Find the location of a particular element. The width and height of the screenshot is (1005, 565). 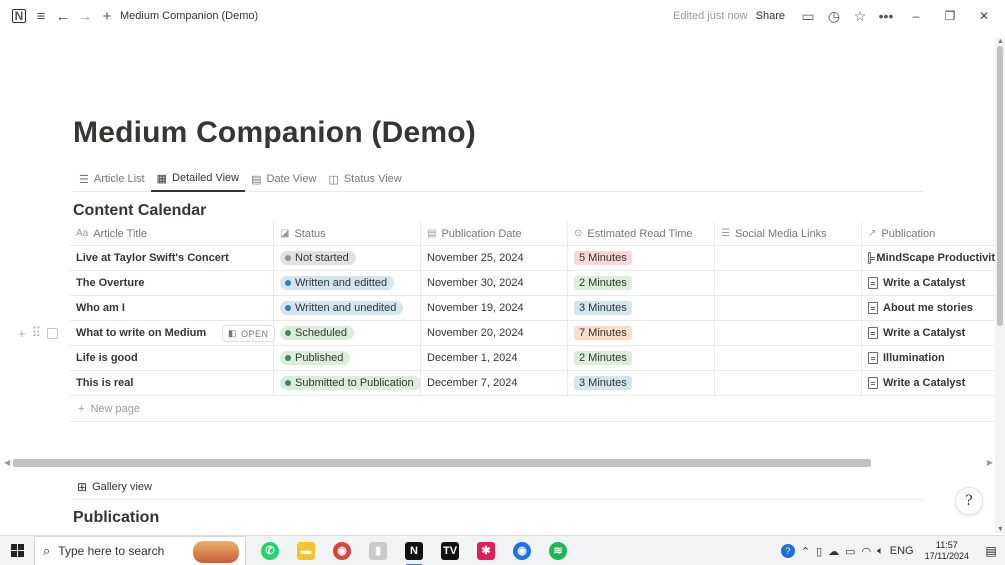

publication-cell: MindScape Productivit is located at coordinates (928, 258).